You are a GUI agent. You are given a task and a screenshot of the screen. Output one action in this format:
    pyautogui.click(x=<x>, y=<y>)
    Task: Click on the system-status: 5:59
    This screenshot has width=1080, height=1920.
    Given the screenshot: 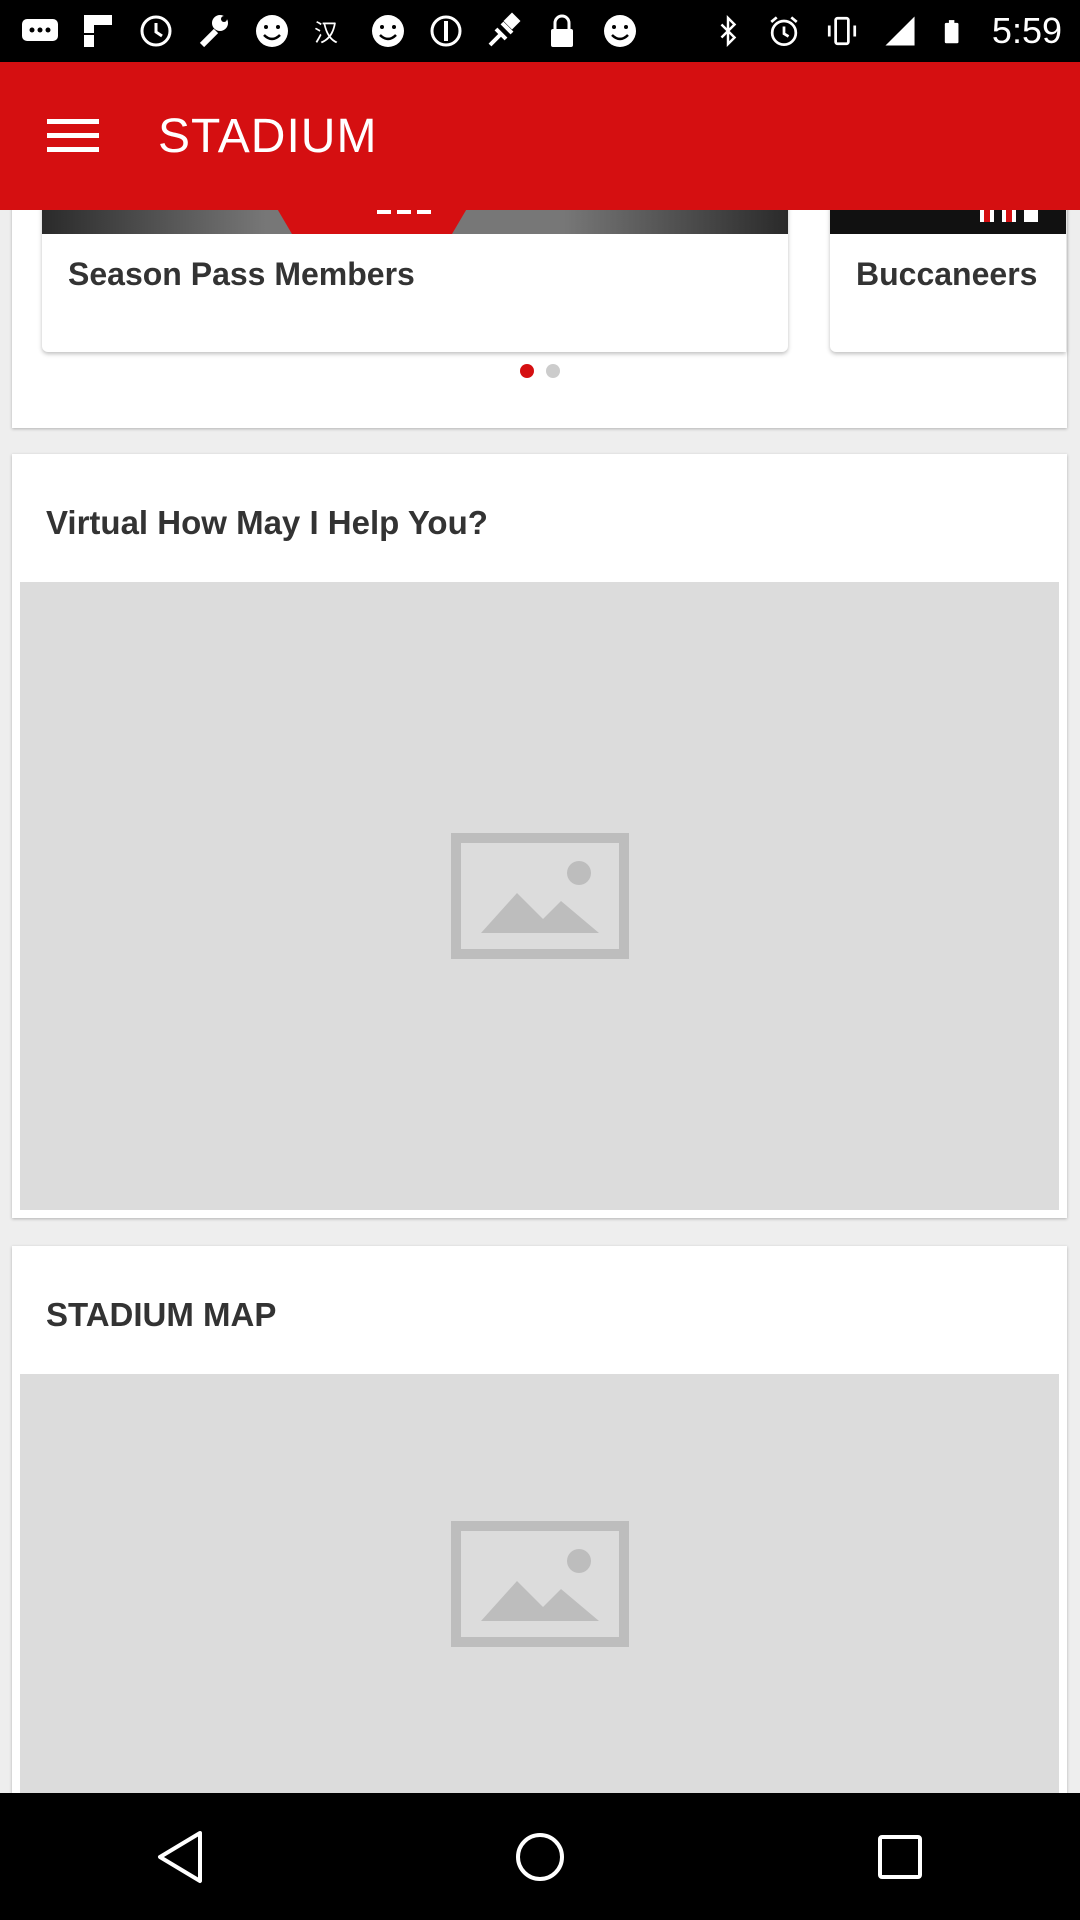 What is the action you would take?
    pyautogui.click(x=886, y=31)
    